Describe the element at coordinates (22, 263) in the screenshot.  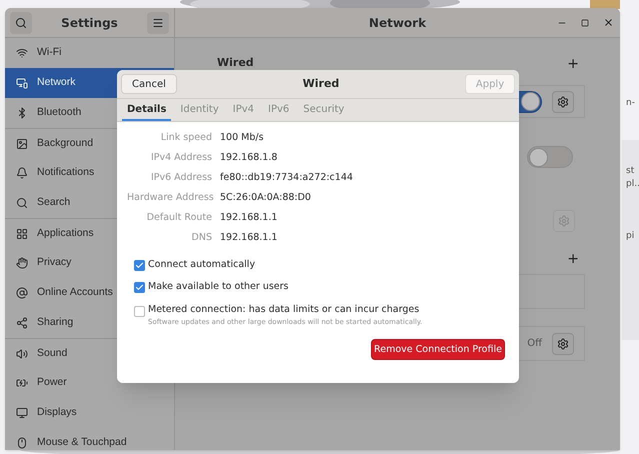
I see `hand-icon` at that location.